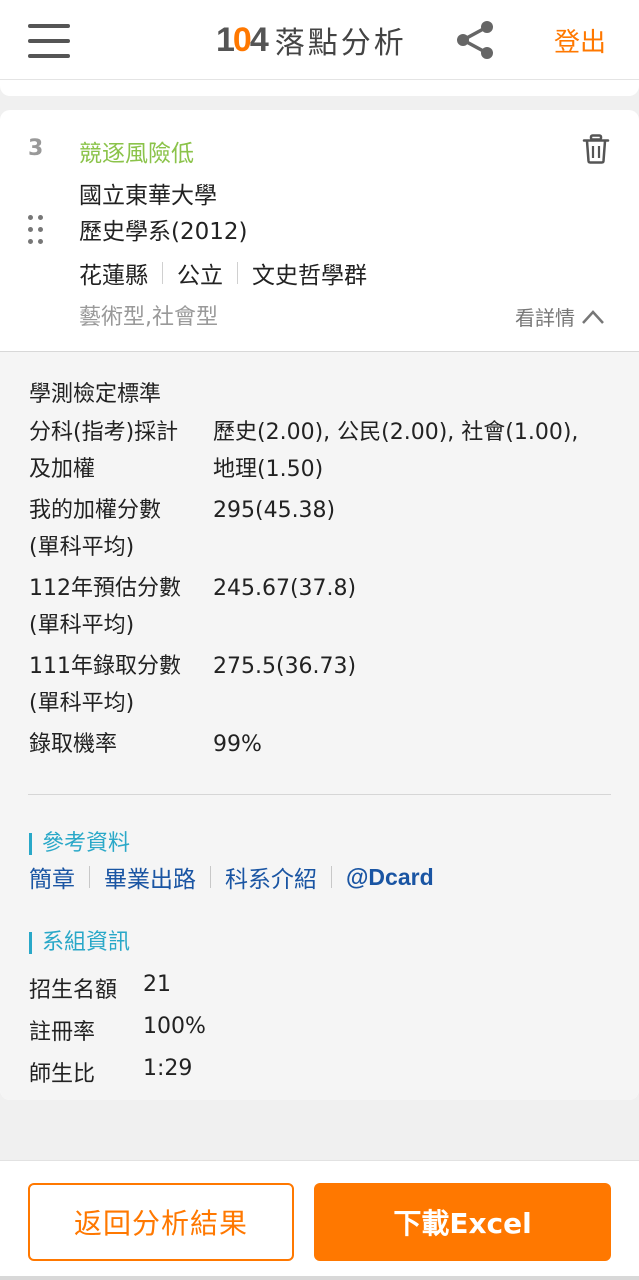  I want to click on teacher-ratio-value: 1:29, so click(168, 1068).